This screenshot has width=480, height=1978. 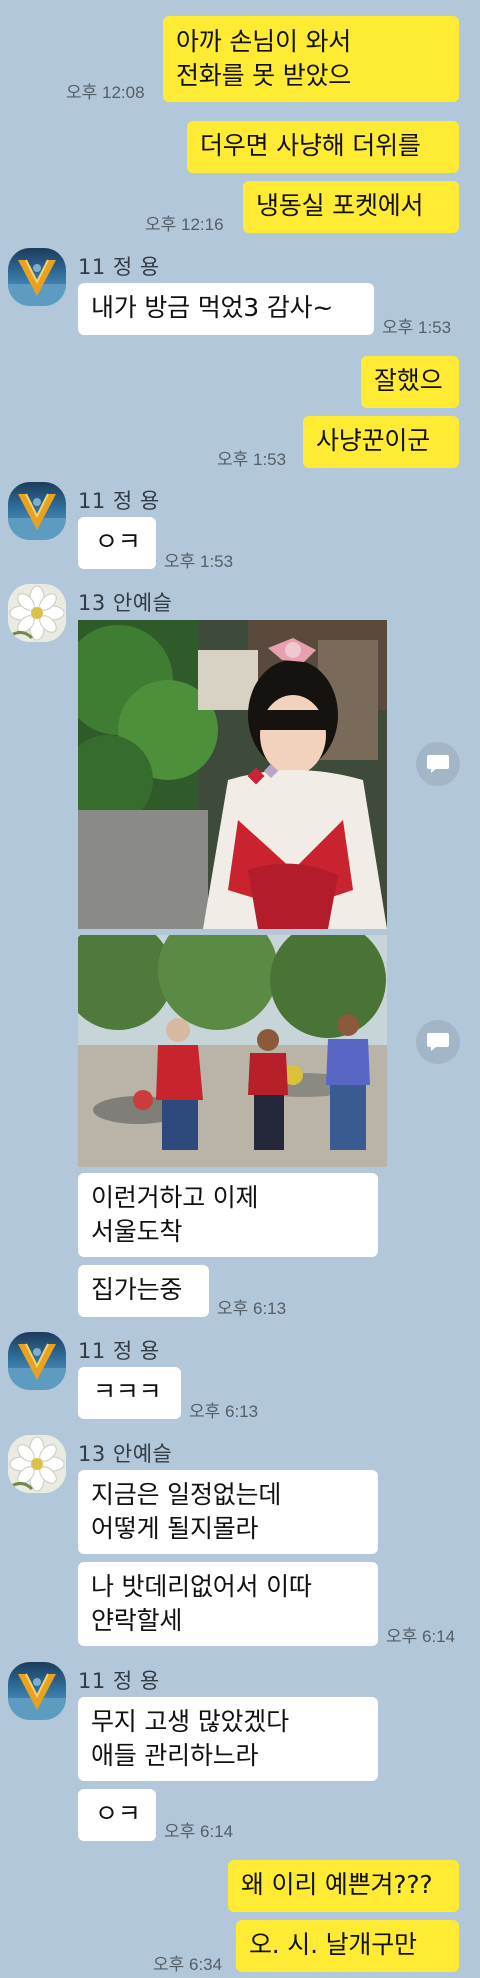 I want to click on my-message: 냉동실 포켓에서, so click(x=351, y=207).